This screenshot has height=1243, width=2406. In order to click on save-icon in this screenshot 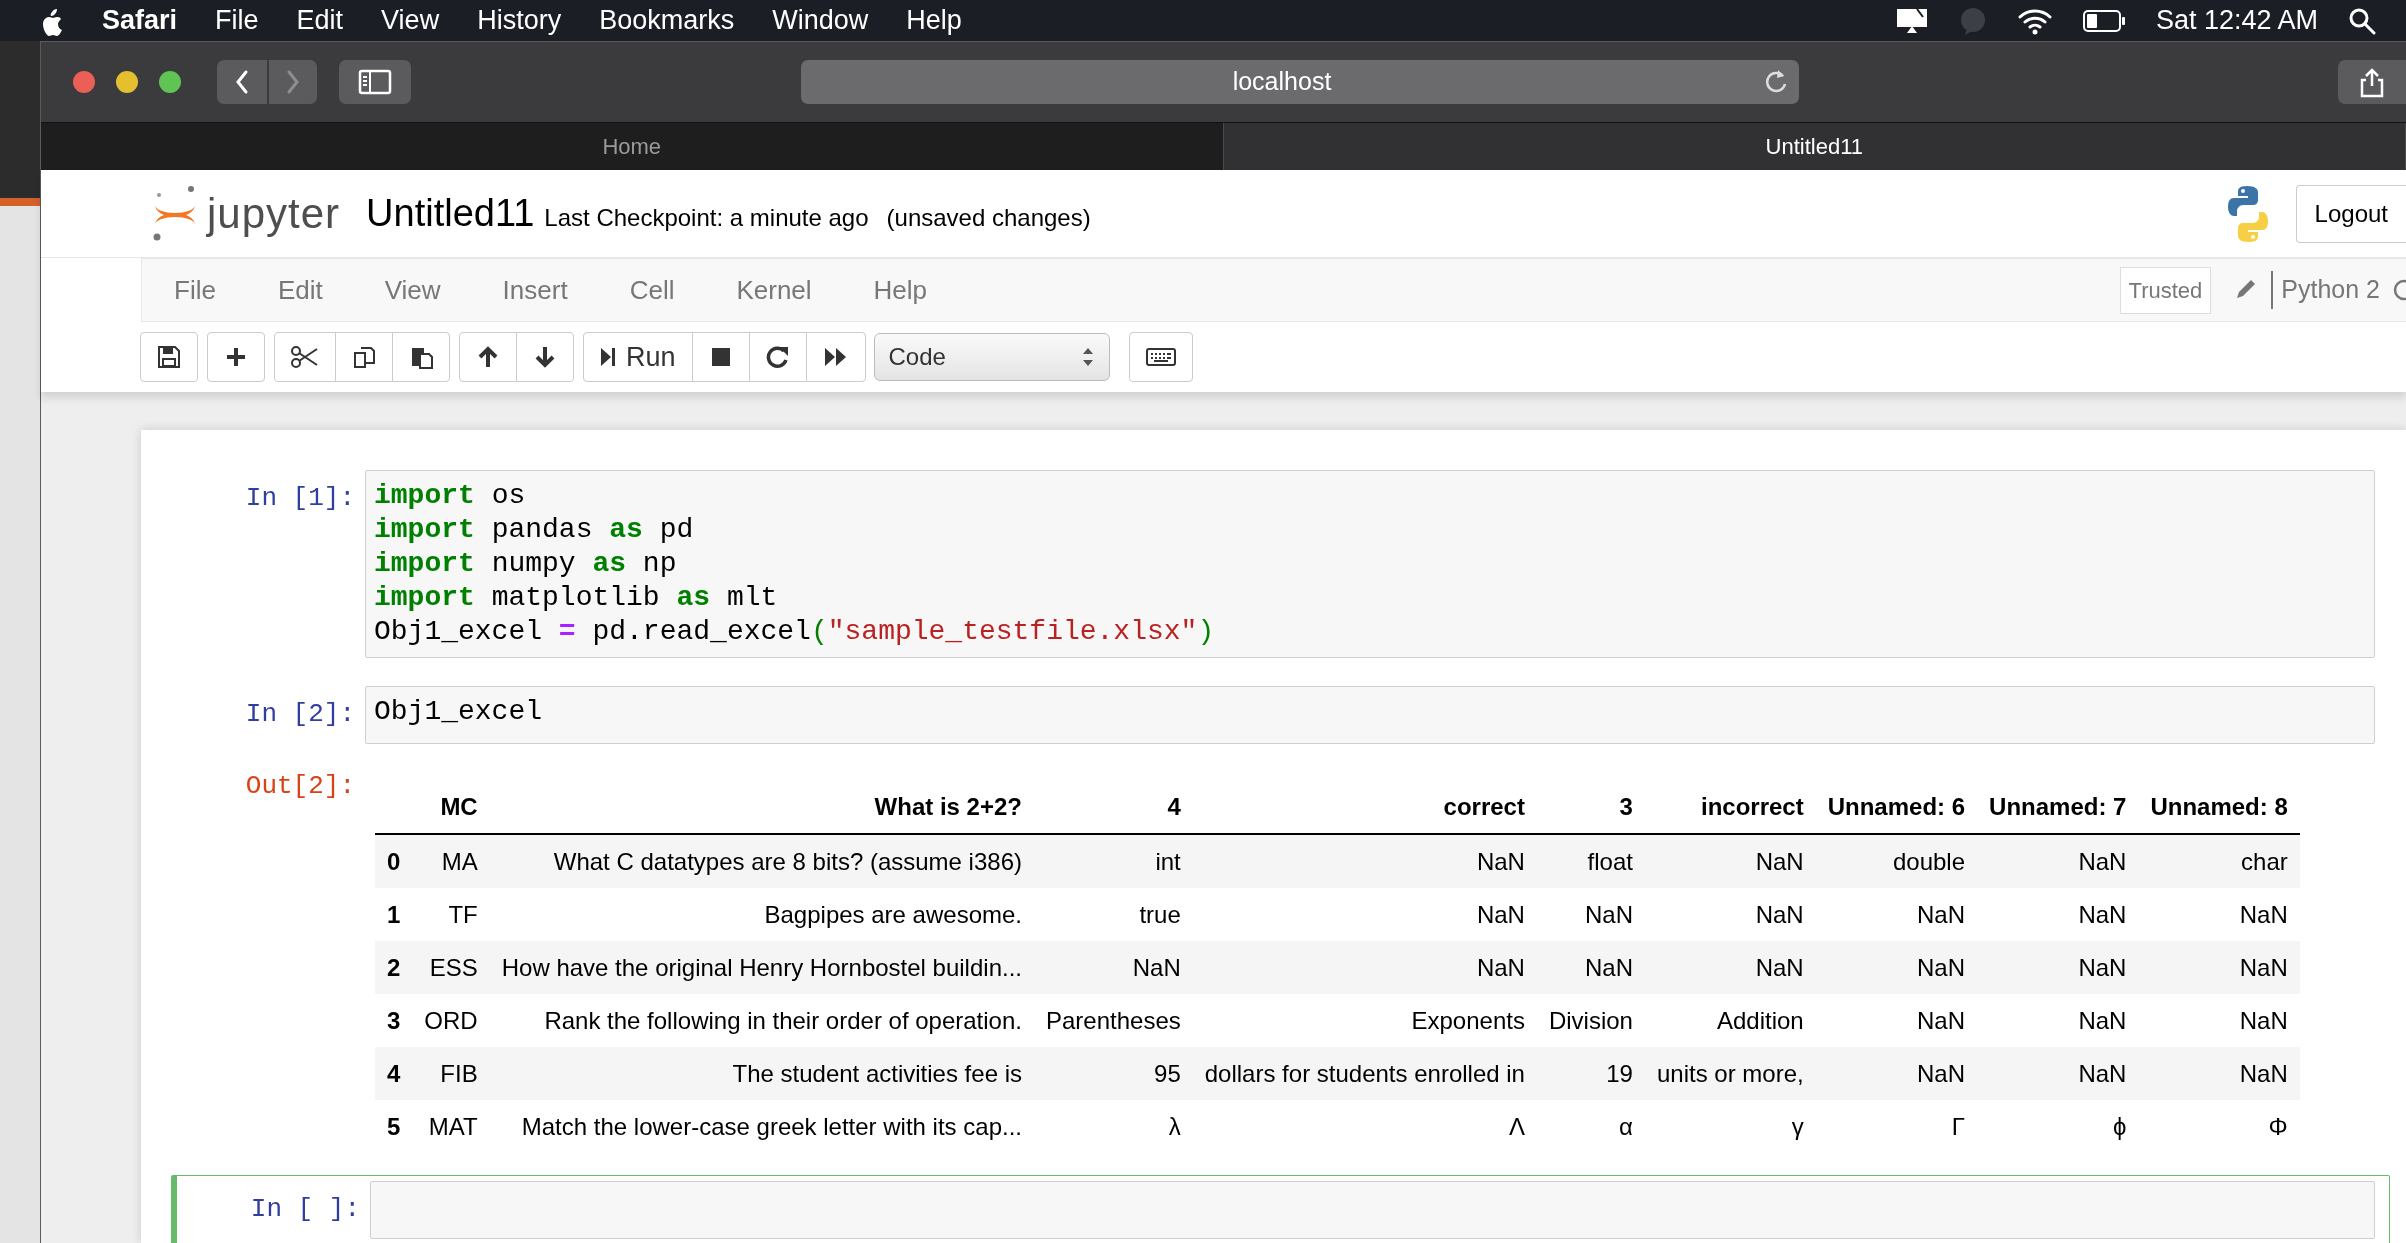, I will do `click(169, 357)`.